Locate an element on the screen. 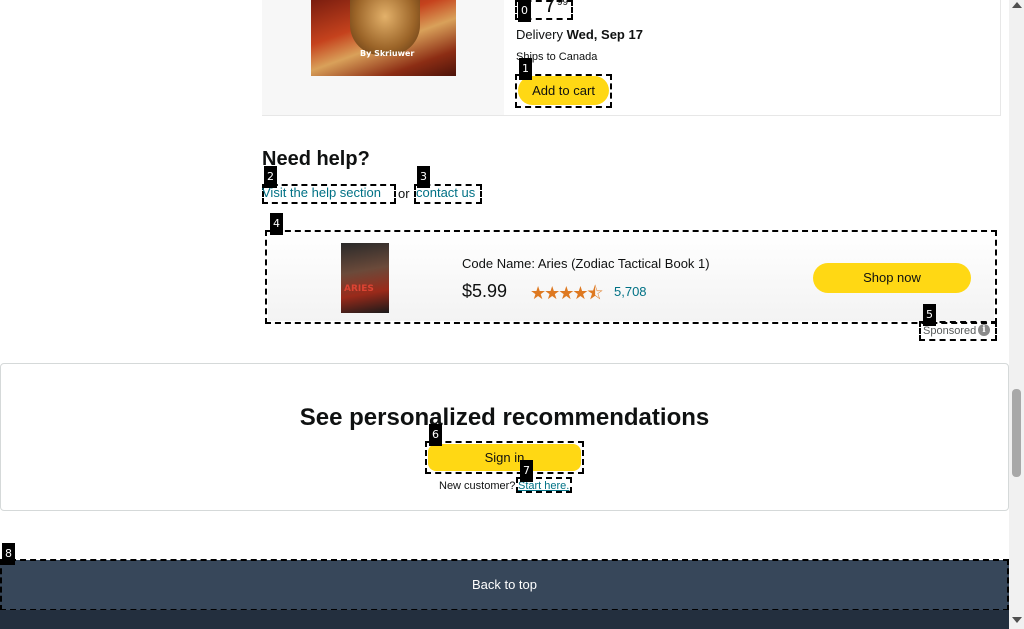 The height and width of the screenshot is (629, 1024). ad-book-cover is located at coordinates (365, 278).